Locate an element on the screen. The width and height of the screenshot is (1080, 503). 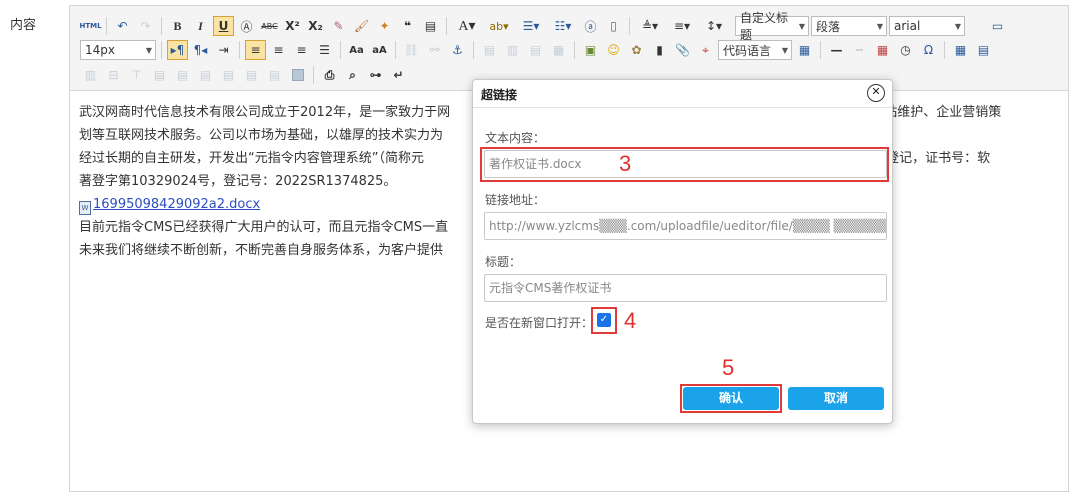
split-cells-icon: ▤ is located at coordinates (228, 75).